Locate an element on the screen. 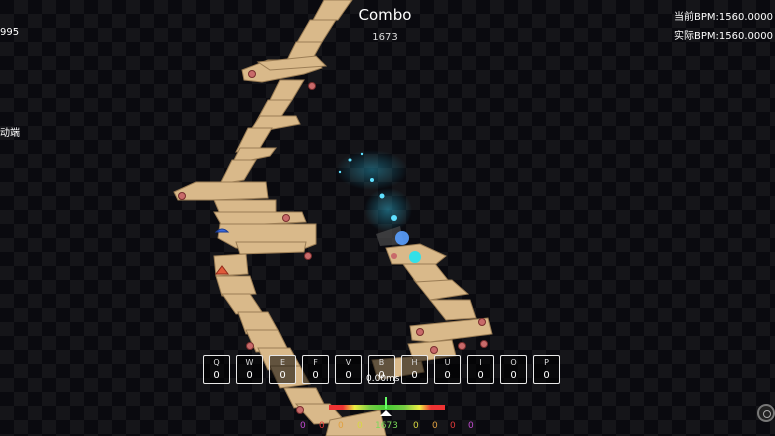 This screenshot has height=436, width=775. key-i: I0 is located at coordinates (480, 369).